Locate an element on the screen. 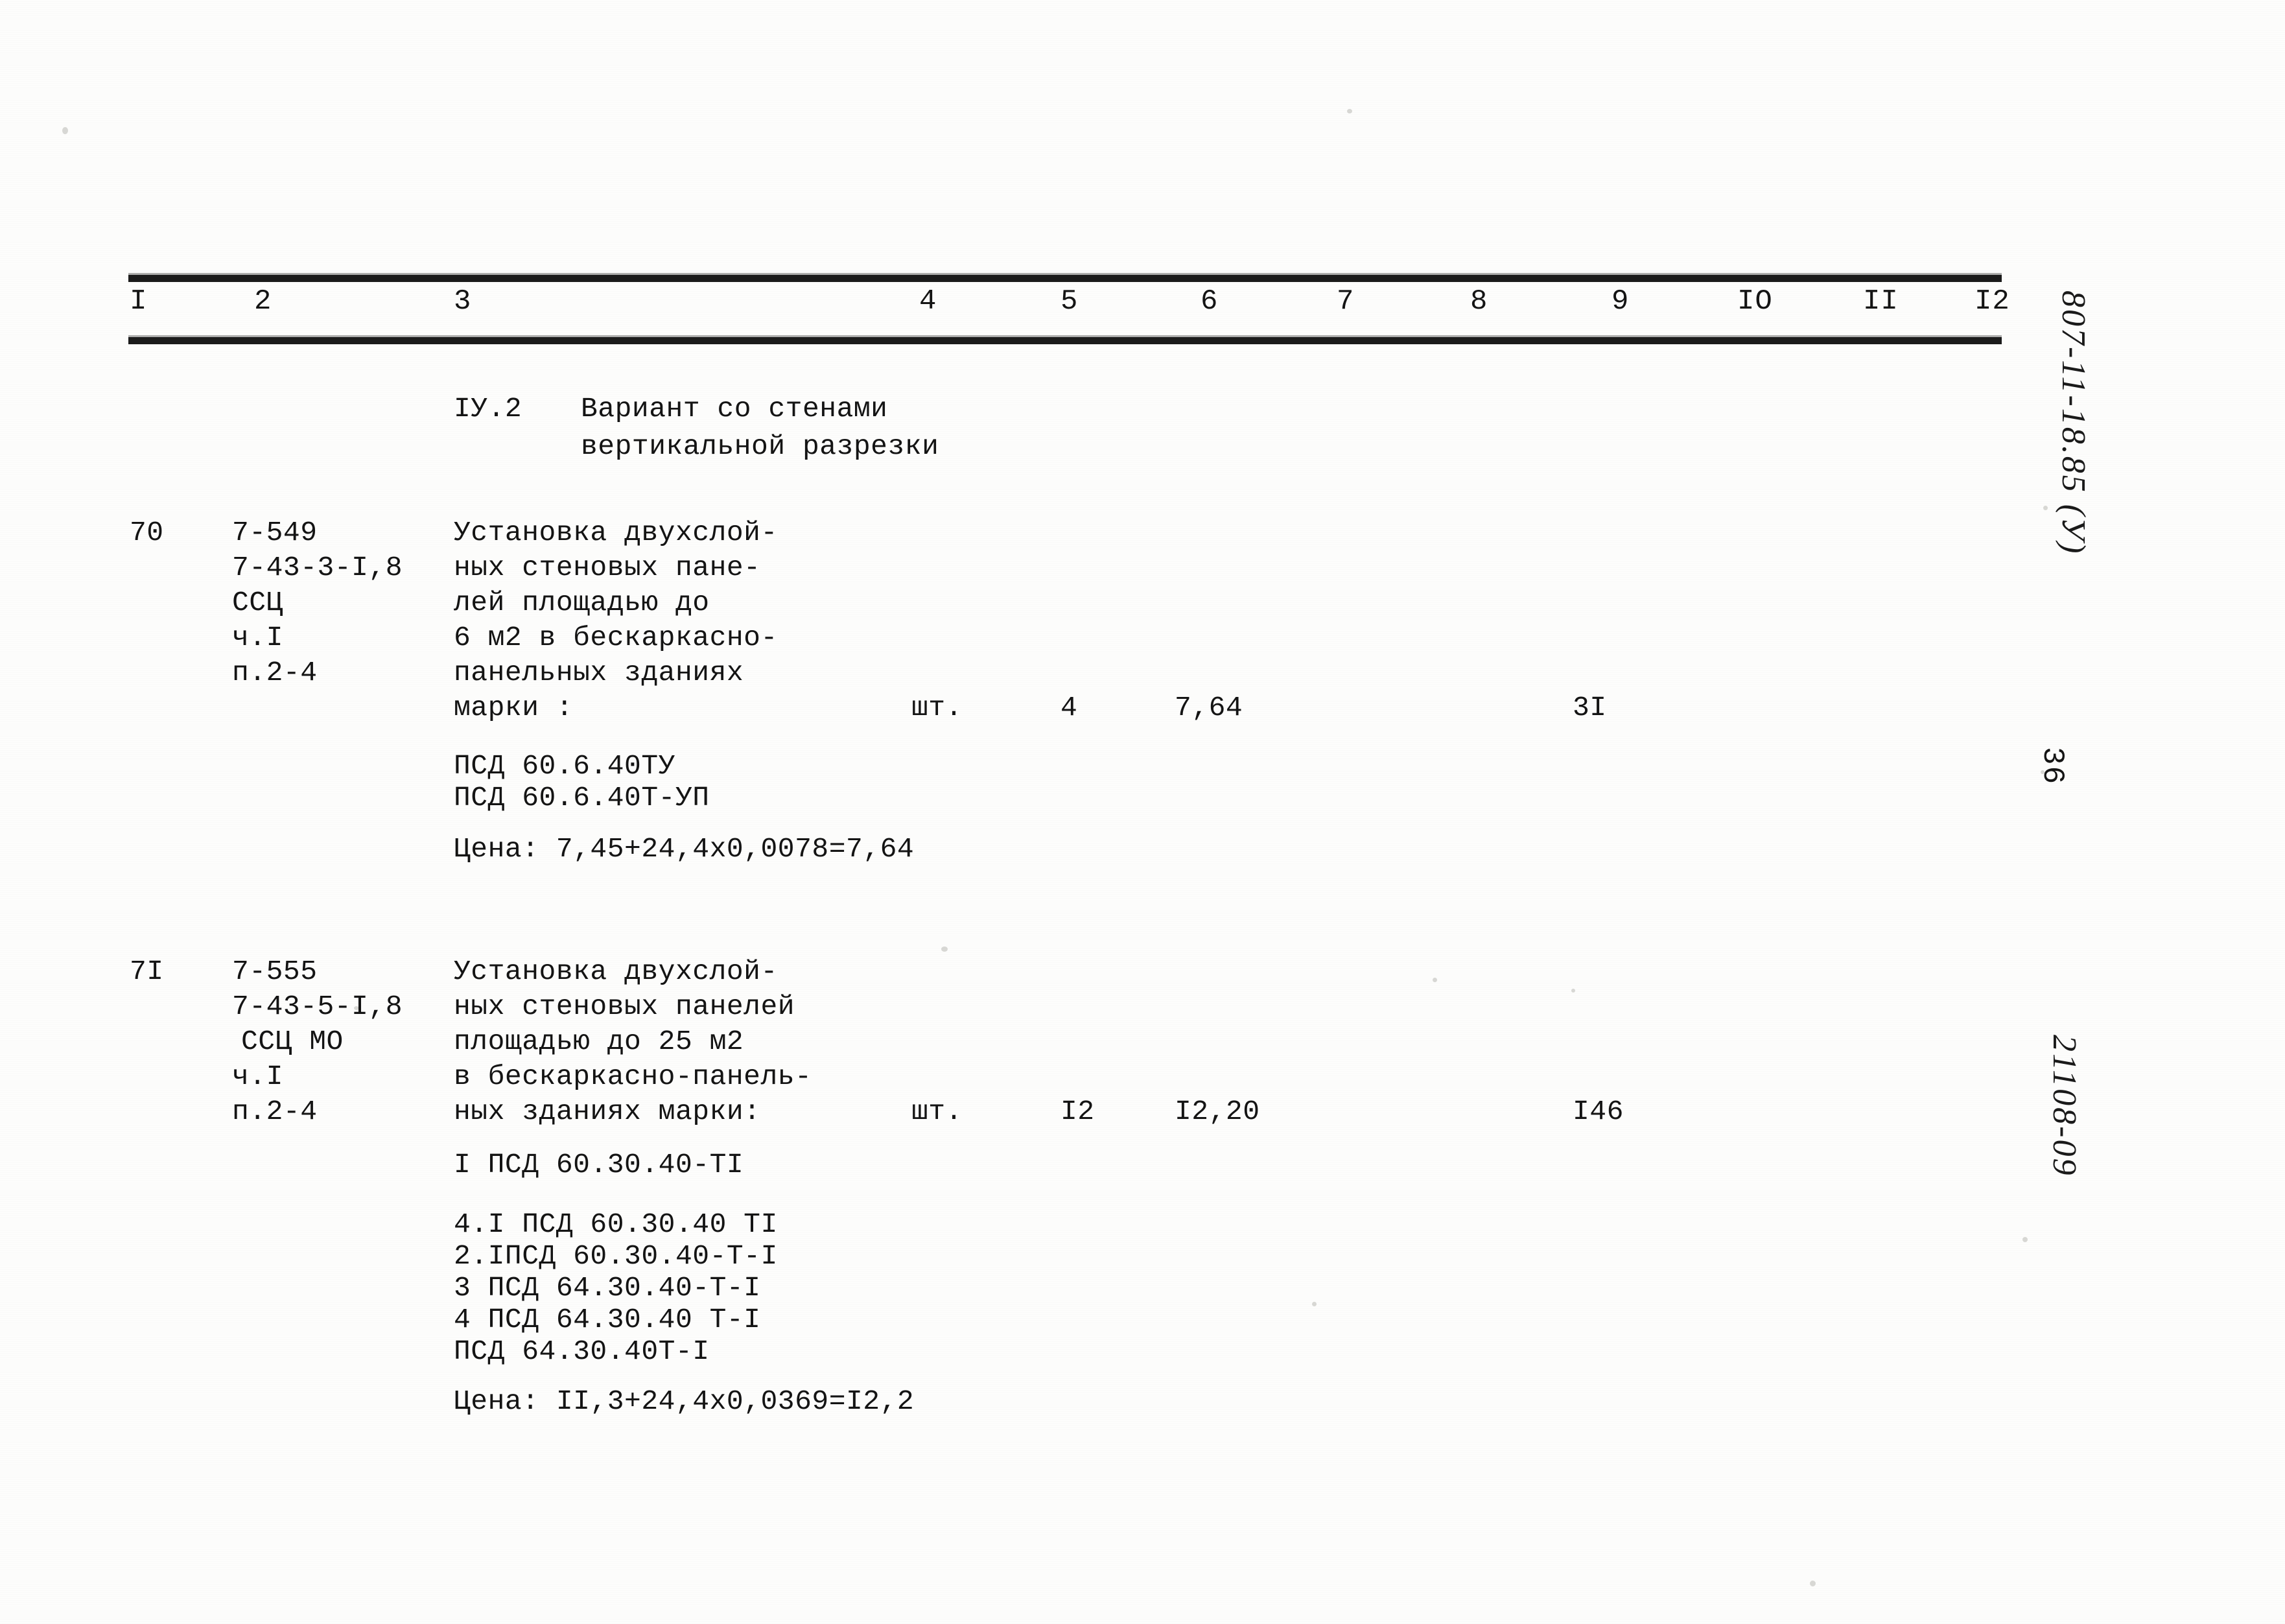  row-desc-line: ных стеновых панелей is located at coordinates (624, 1007).